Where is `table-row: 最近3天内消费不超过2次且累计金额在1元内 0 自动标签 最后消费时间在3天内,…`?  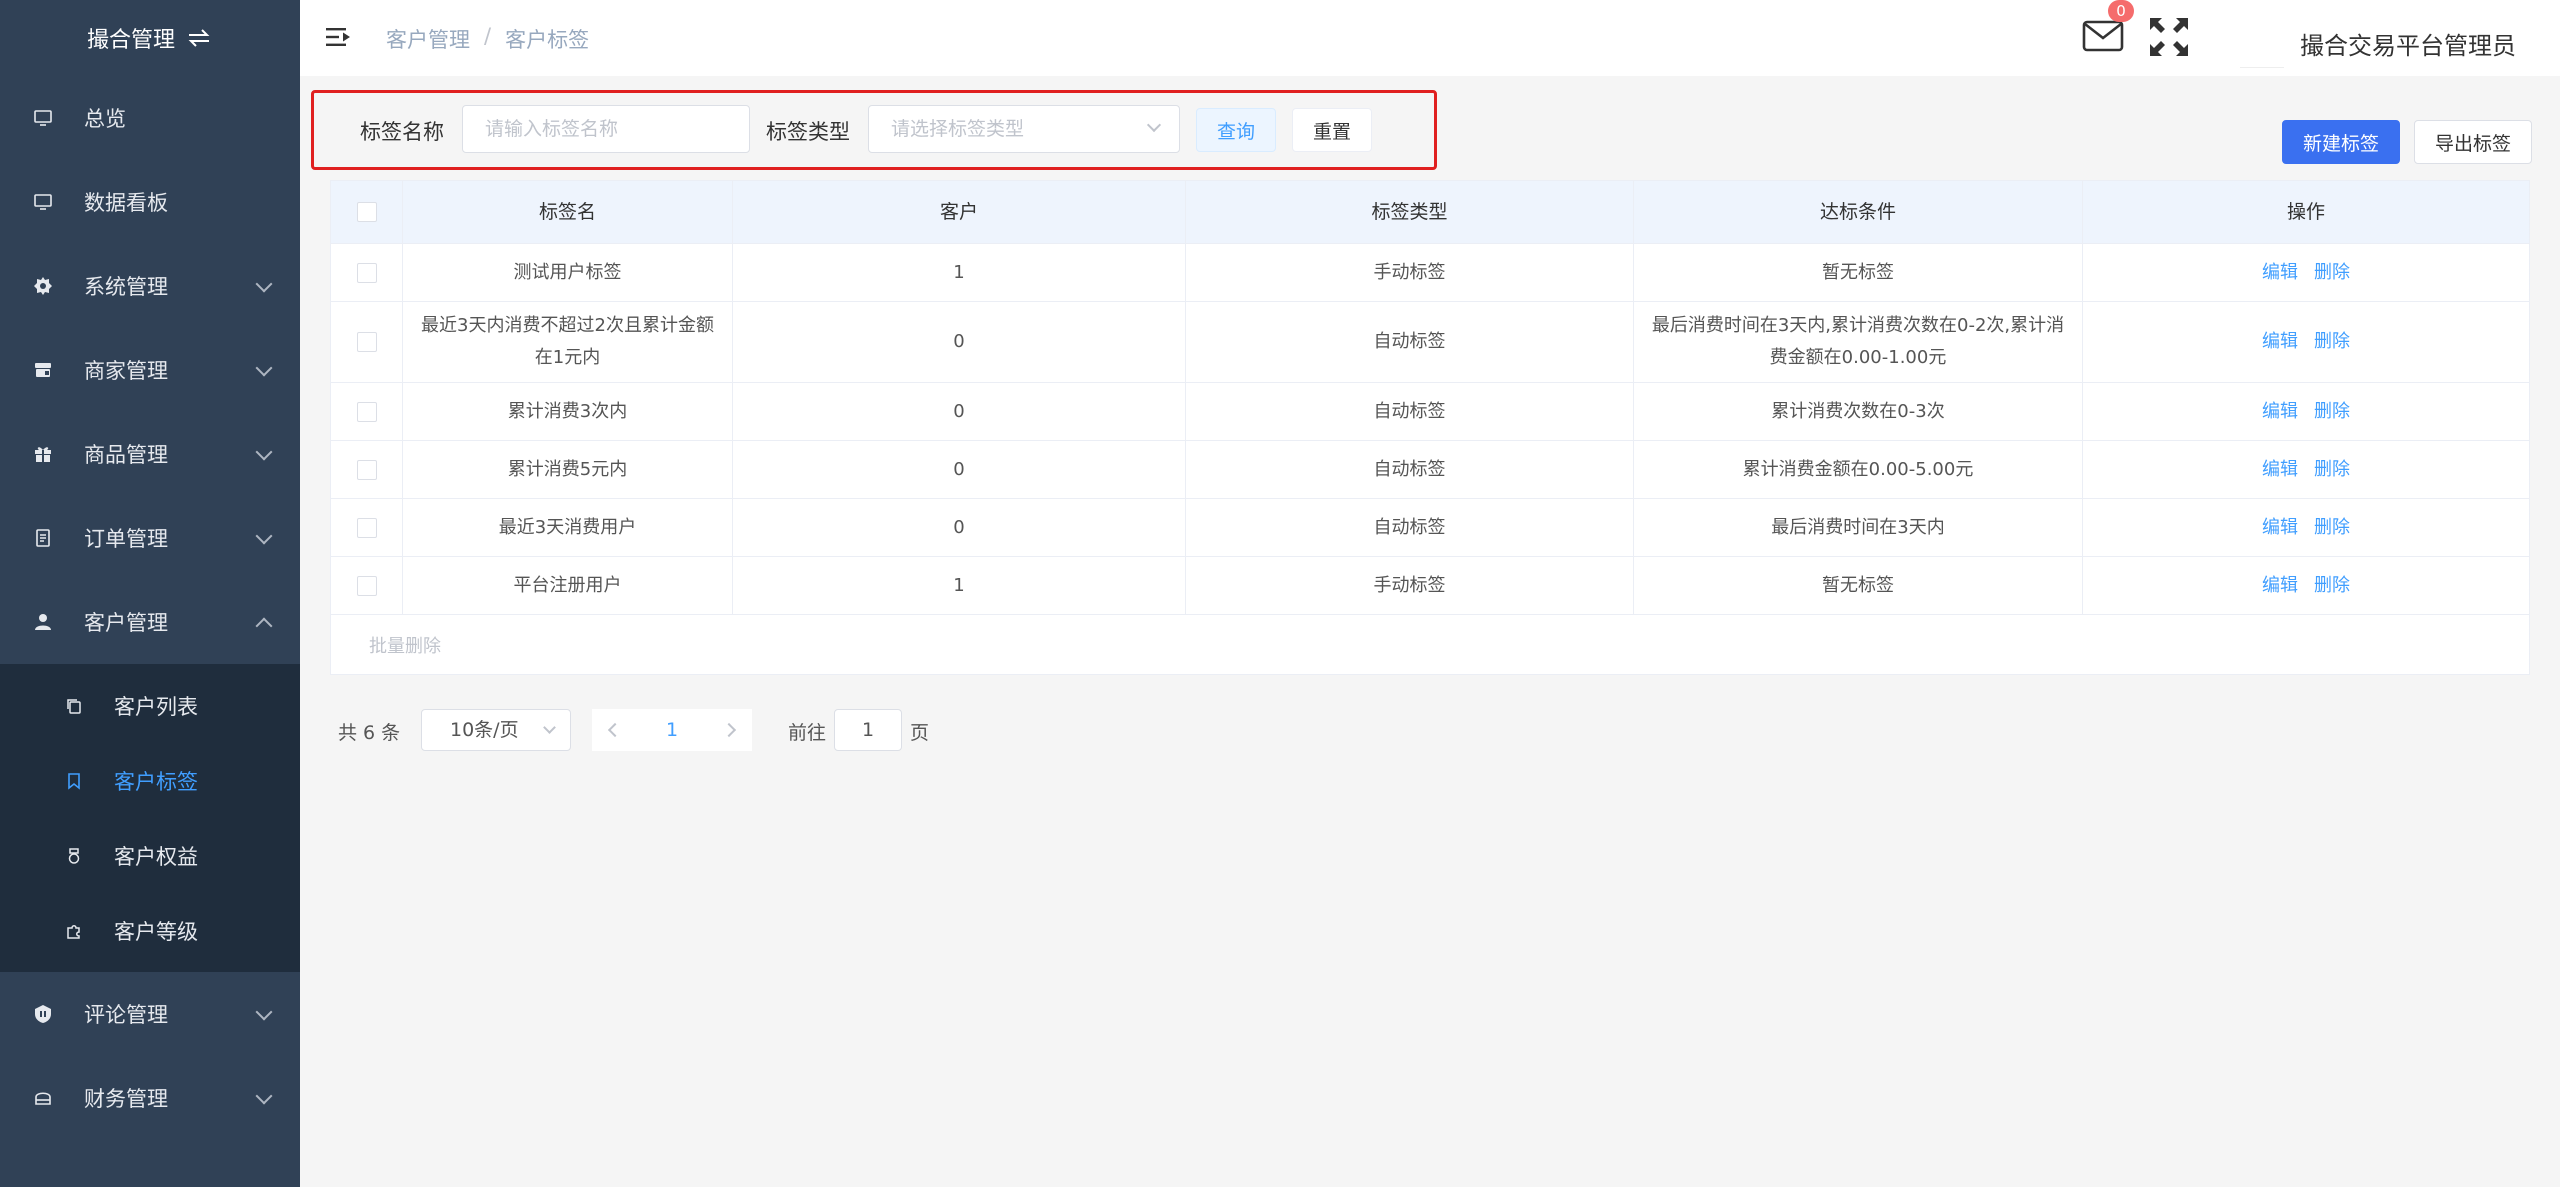 table-row: 最近3天内消费不超过2次且累计金额在1元内 0 自动标签 最后消费时间在3天内,… is located at coordinates (1430, 341).